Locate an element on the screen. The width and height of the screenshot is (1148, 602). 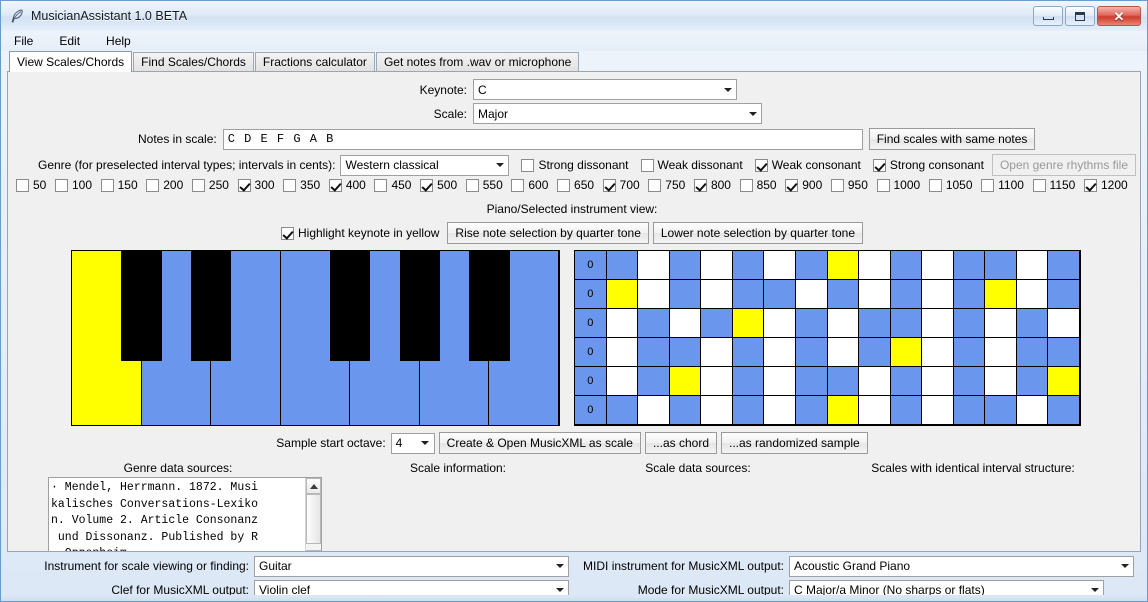
open-genre-rhythms-file-button: Open genre rhythms file is located at coordinates (1063, 165).